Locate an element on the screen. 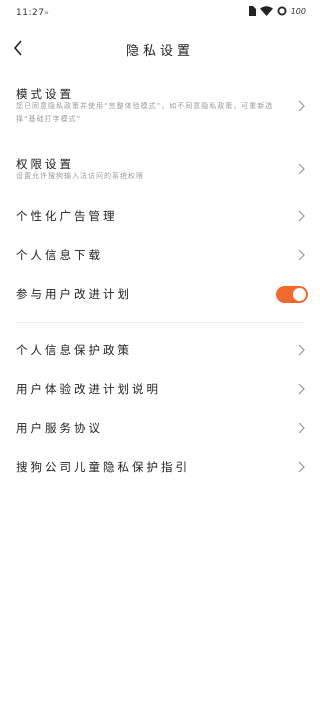  section-divider is located at coordinates (160, 322).